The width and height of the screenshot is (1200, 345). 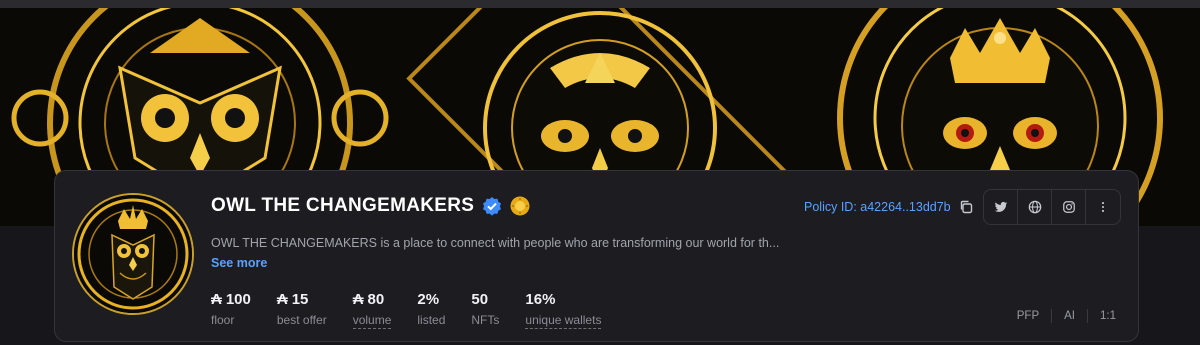 What do you see at coordinates (431, 320) in the screenshot?
I see `stat-label: listed` at bounding box center [431, 320].